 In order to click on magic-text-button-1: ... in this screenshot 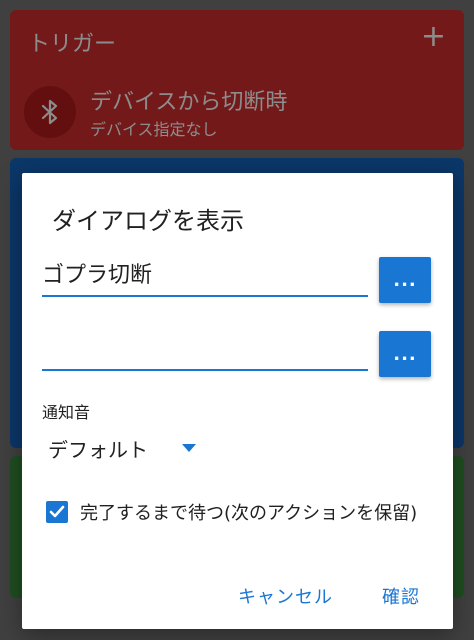, I will do `click(405, 280)`.